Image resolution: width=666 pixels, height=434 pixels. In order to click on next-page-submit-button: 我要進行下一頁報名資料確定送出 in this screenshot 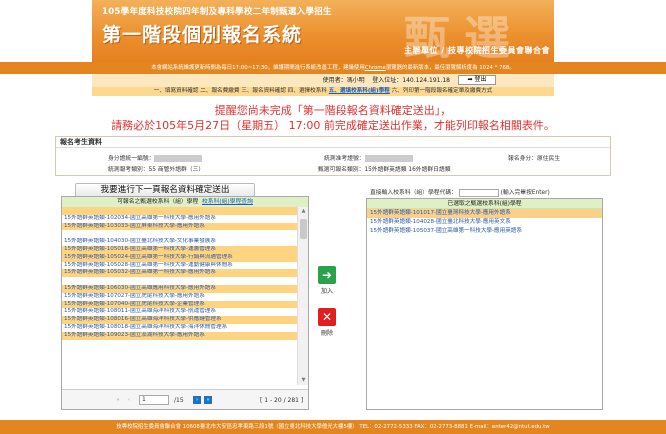, I will do `click(165, 190)`.